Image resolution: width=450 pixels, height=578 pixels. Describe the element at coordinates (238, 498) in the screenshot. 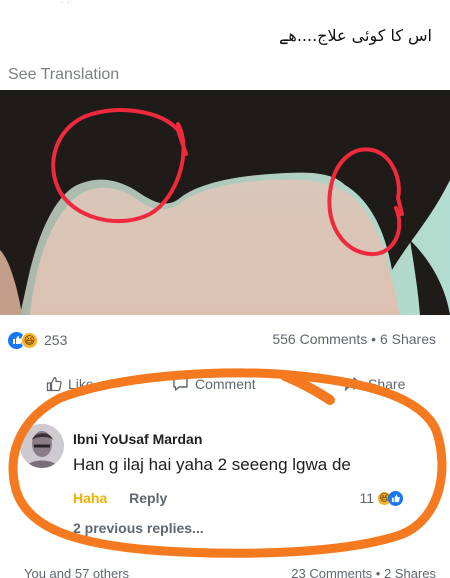

I see `comment-actions: Haha Reply 11 😆` at that location.